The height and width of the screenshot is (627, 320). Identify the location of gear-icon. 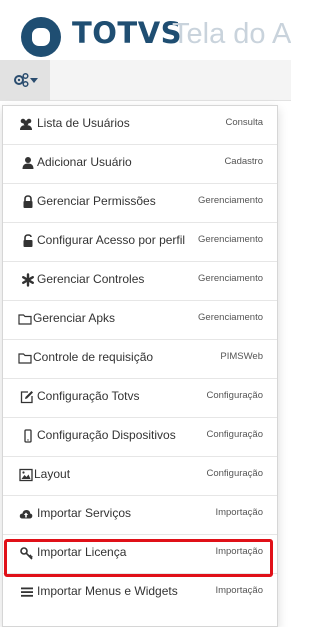
(26, 80).